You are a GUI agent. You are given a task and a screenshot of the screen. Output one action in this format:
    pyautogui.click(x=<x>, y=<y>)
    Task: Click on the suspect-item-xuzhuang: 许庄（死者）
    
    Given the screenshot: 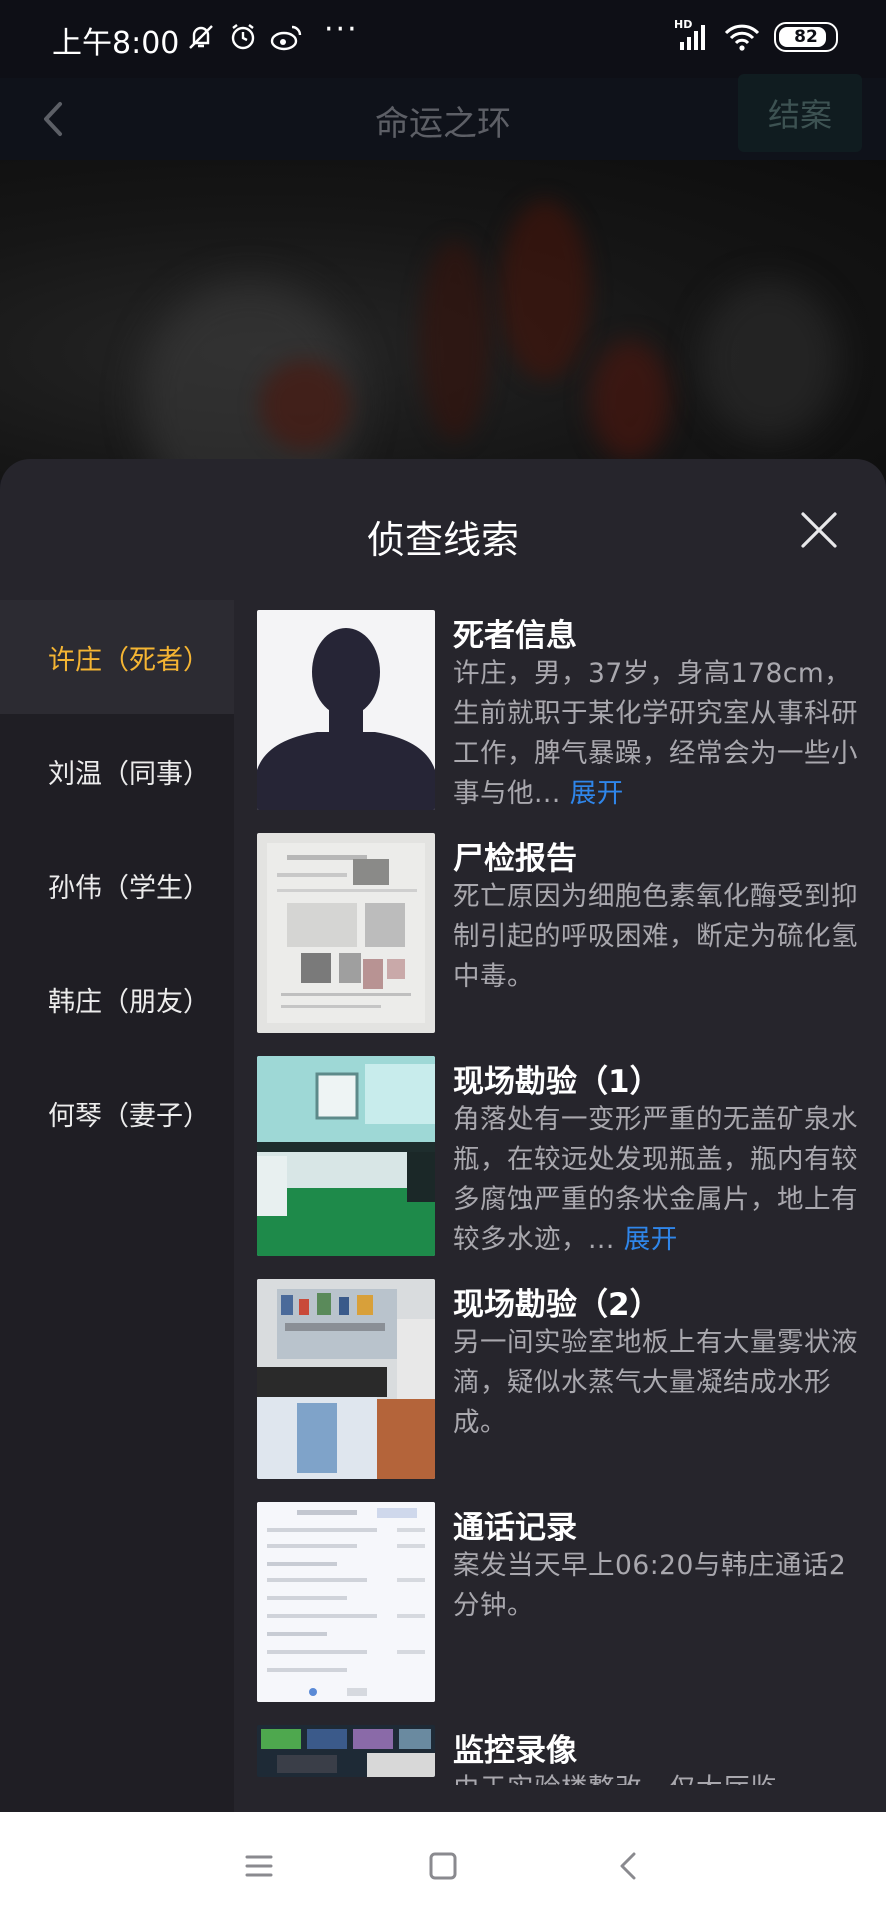 What is the action you would take?
    pyautogui.click(x=117, y=657)
    